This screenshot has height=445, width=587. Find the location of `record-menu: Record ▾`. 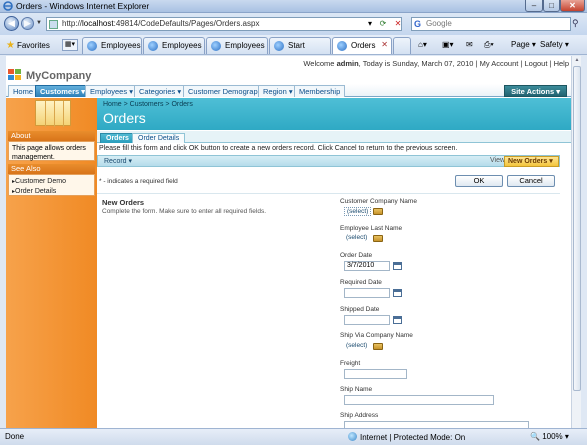

record-menu: Record ▾ is located at coordinates (118, 161).